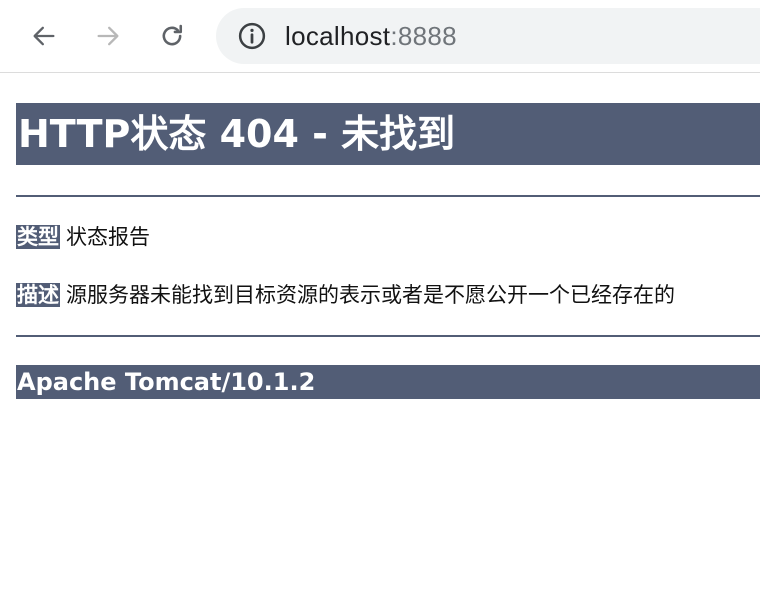 The width and height of the screenshot is (760, 590). Describe the element at coordinates (108, 237) in the screenshot. I see `type-value: 状态报告` at that location.